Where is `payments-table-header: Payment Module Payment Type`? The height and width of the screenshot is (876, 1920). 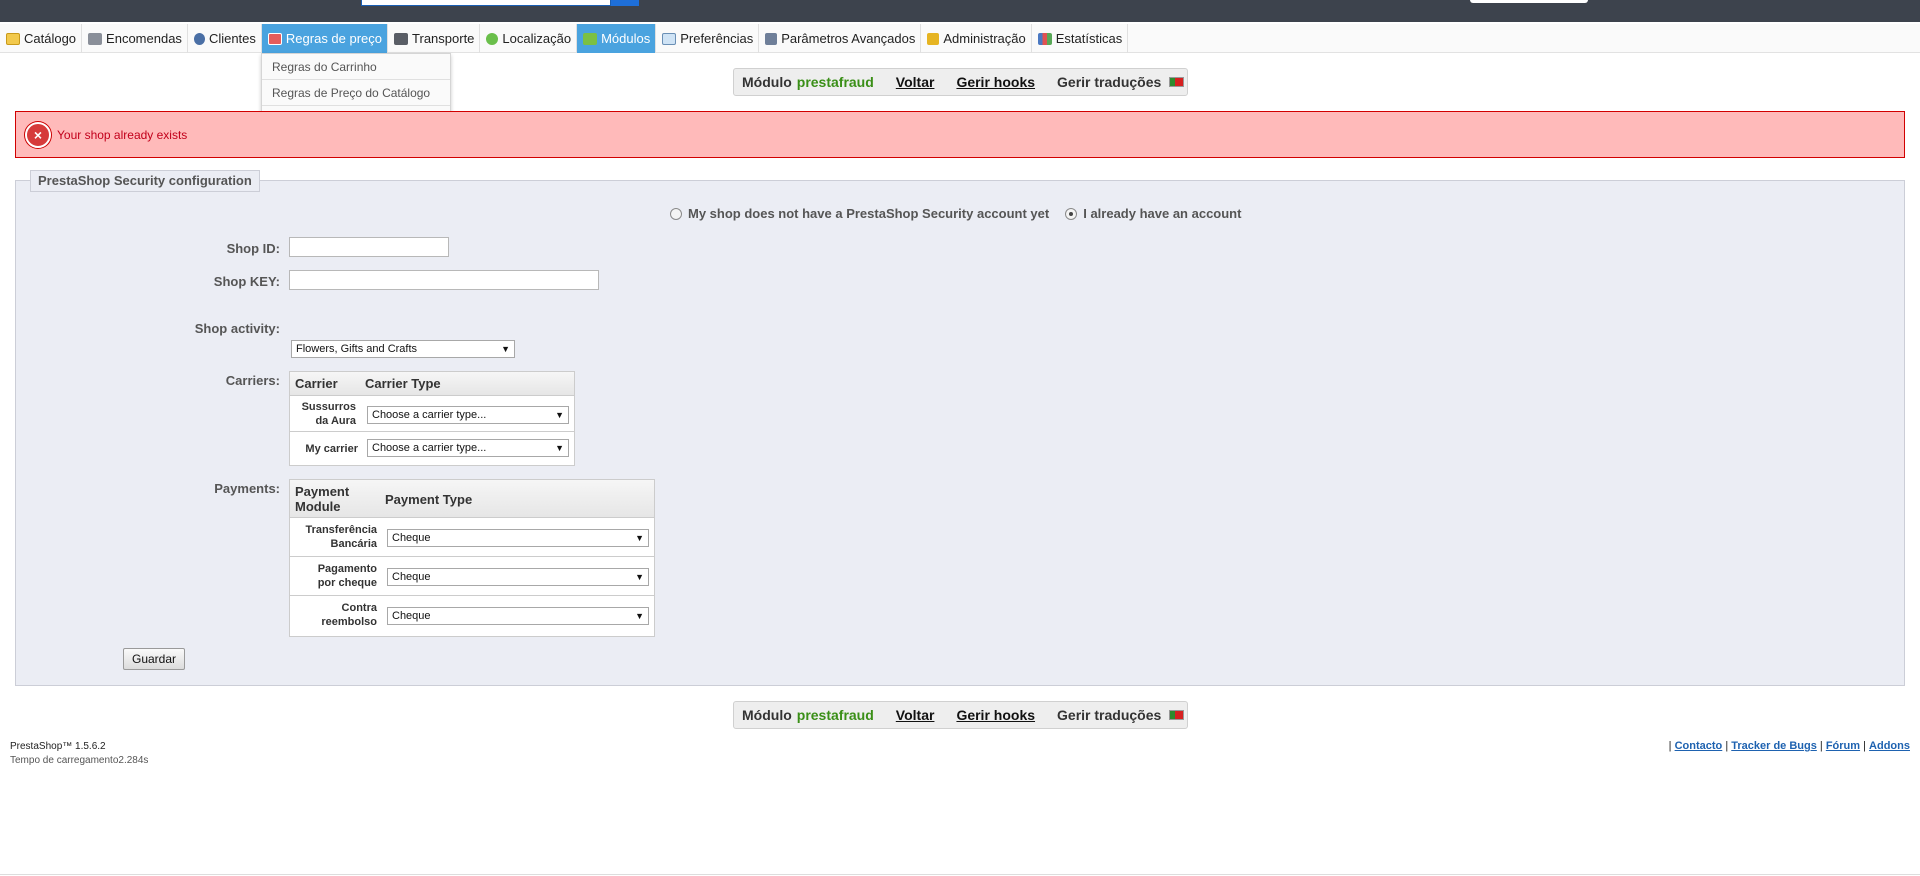
payments-table-header: Payment Module Payment Type is located at coordinates (472, 499).